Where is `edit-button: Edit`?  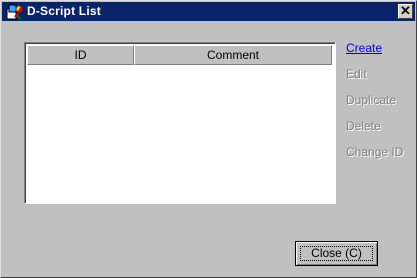 edit-button: Edit is located at coordinates (356, 74).